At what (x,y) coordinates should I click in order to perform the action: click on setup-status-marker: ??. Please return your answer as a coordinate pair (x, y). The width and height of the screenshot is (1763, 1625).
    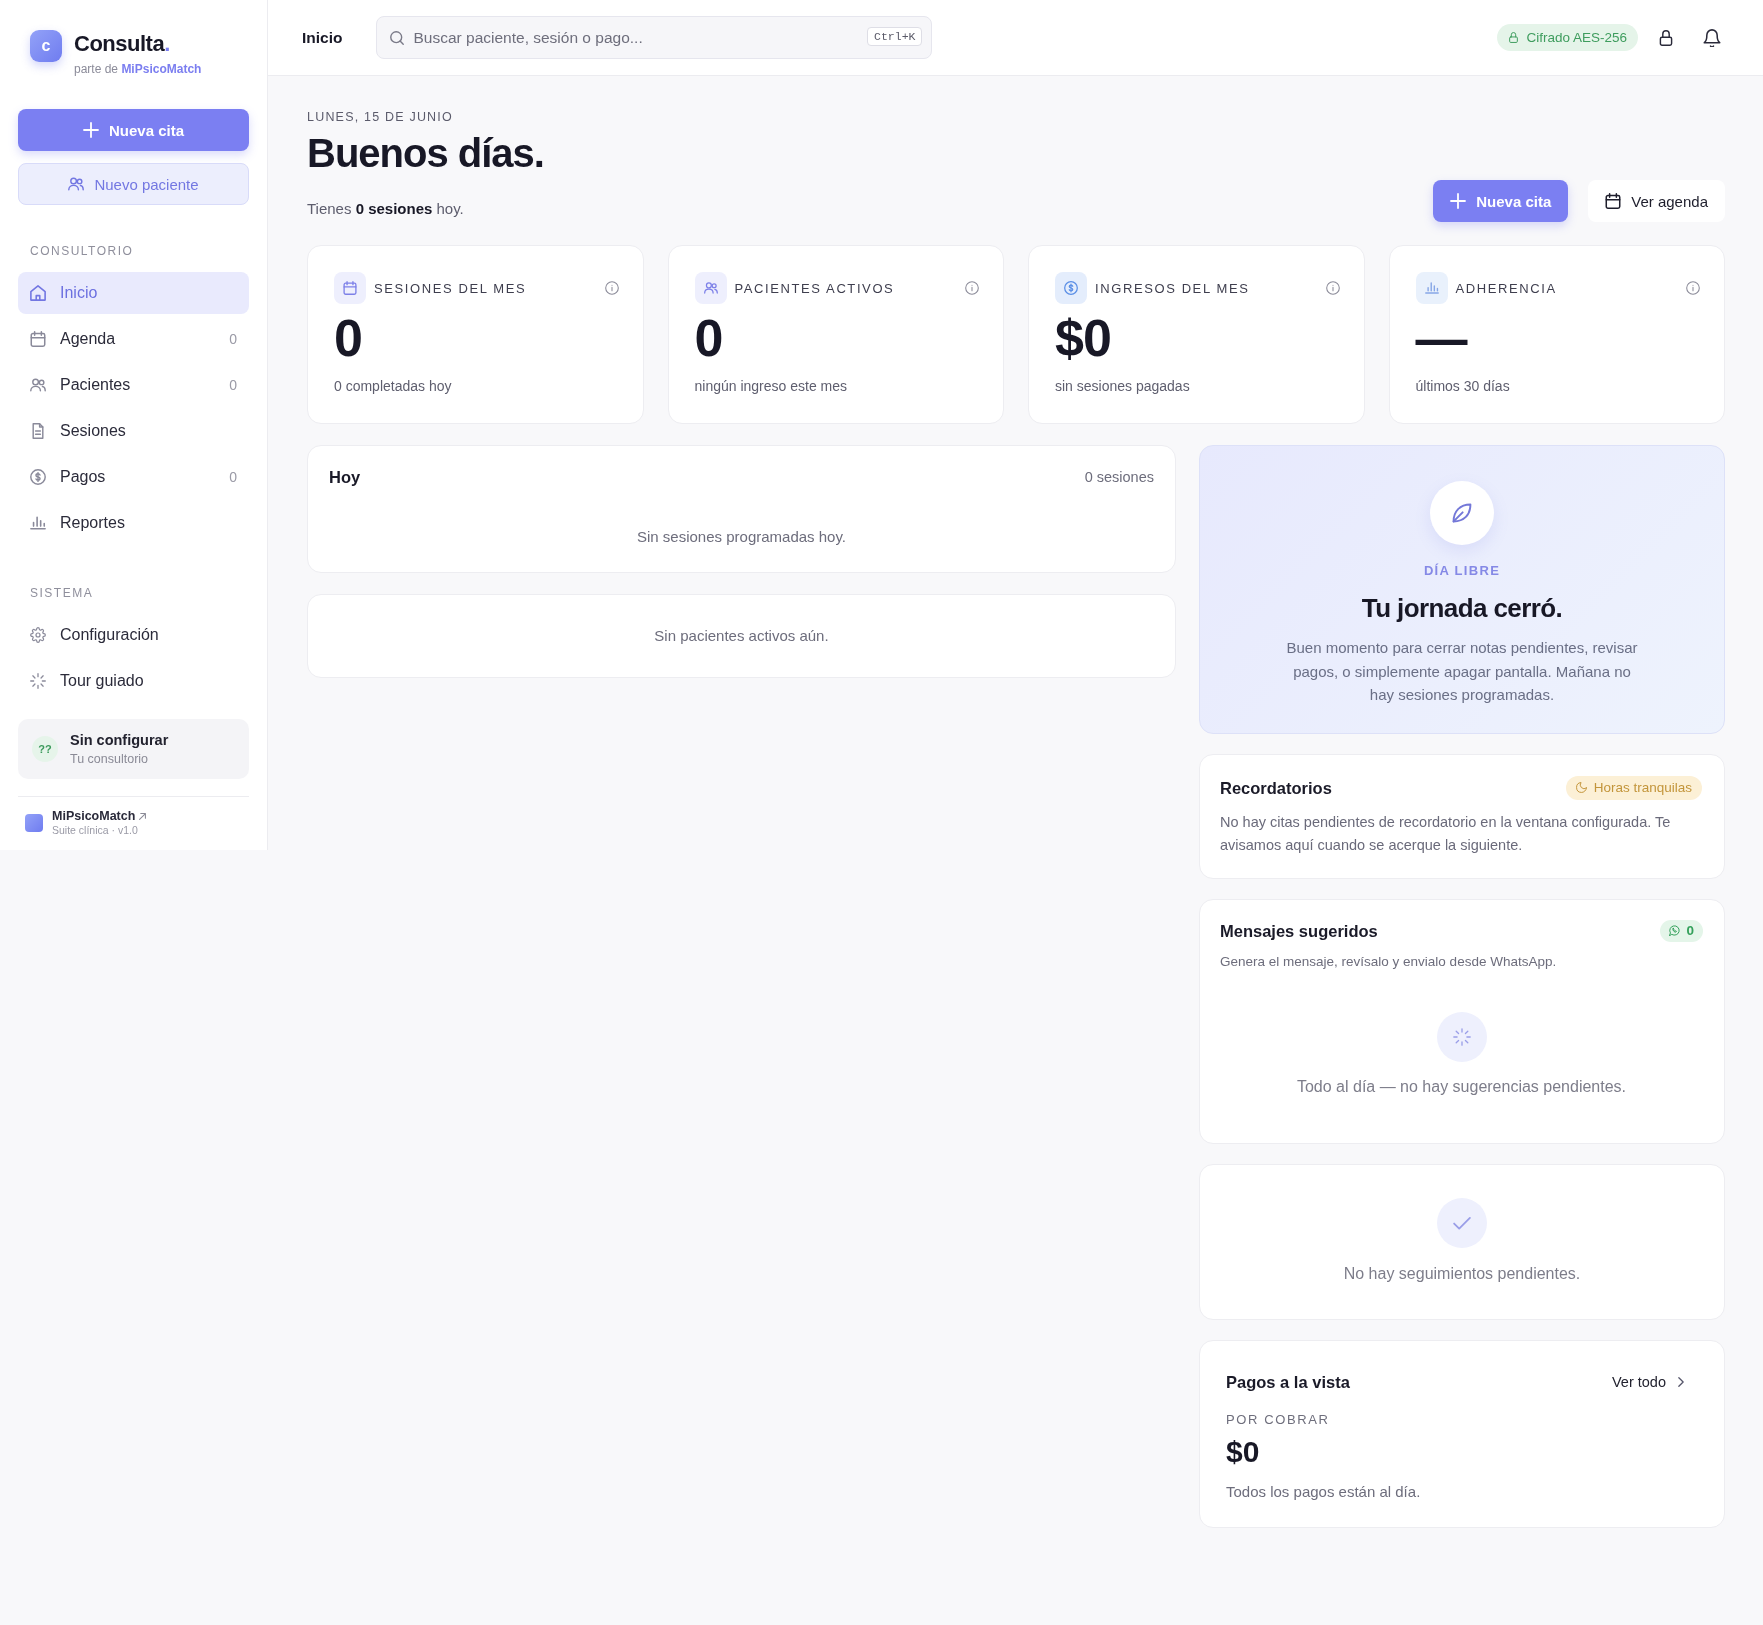
    Looking at the image, I should click on (45, 749).